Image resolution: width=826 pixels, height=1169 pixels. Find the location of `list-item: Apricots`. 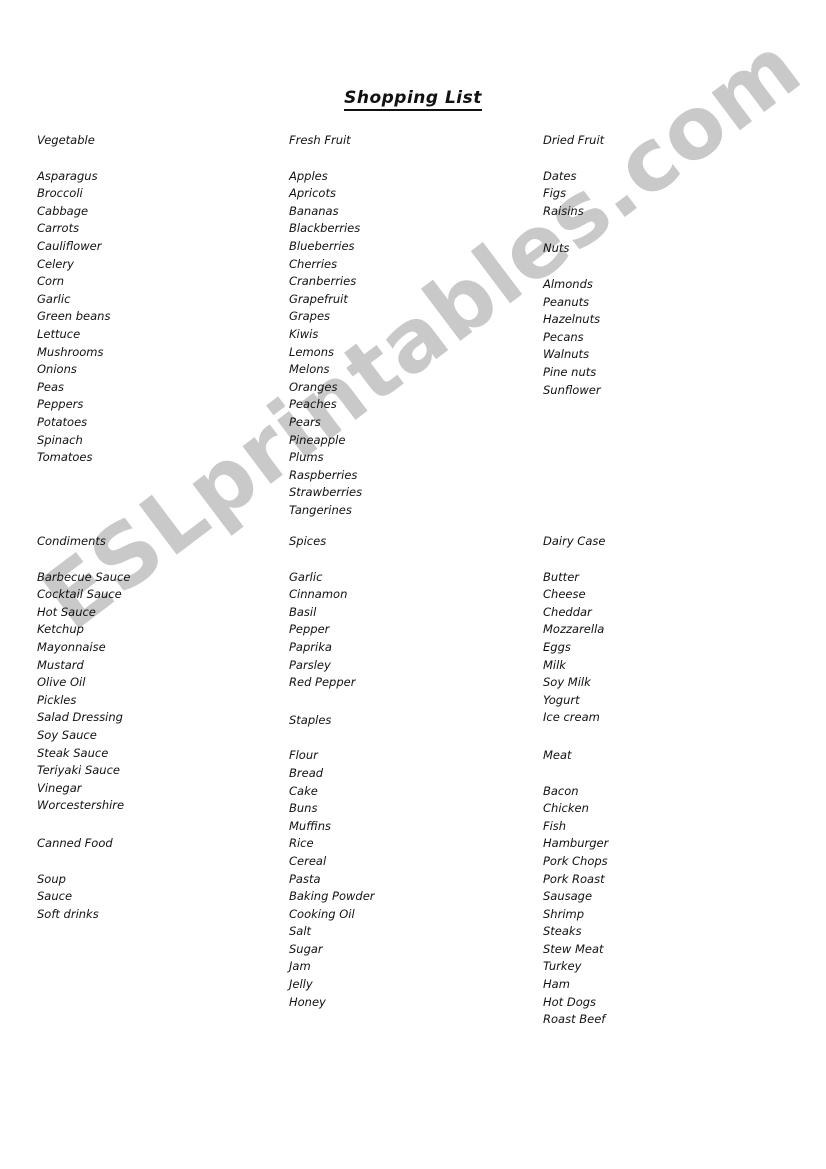

list-item: Apricots is located at coordinates (312, 193).